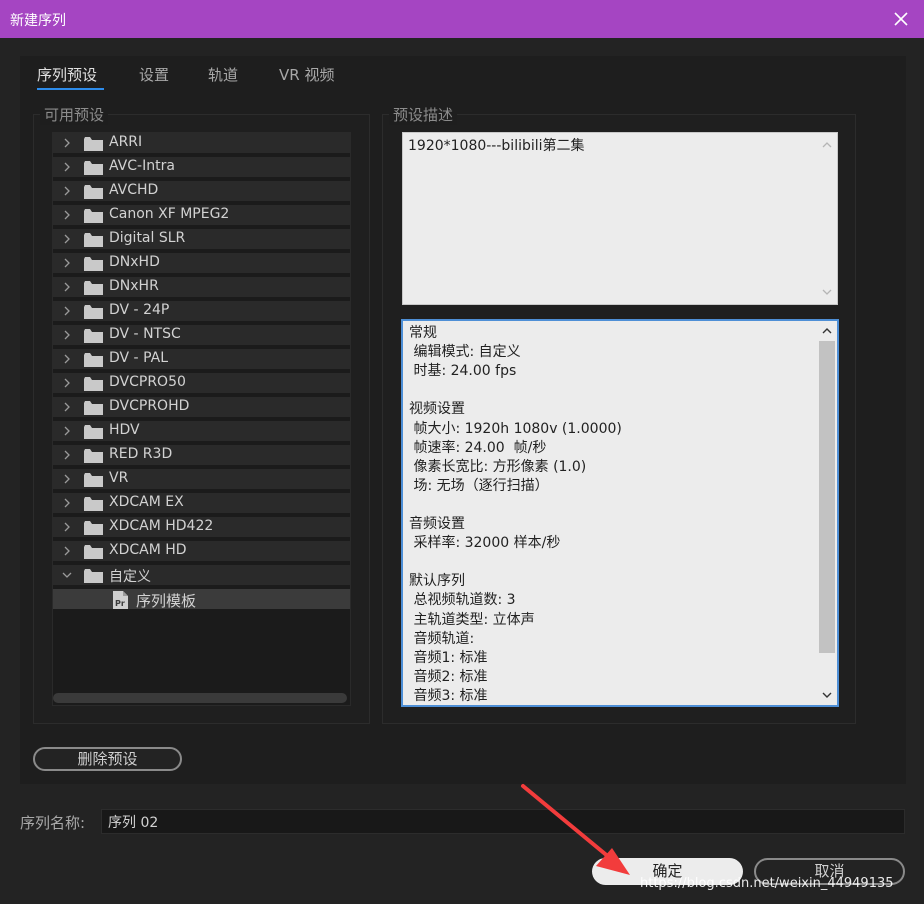  What do you see at coordinates (201, 360) in the screenshot?
I see `tree-folder-dv-pal: DV - PAL` at bounding box center [201, 360].